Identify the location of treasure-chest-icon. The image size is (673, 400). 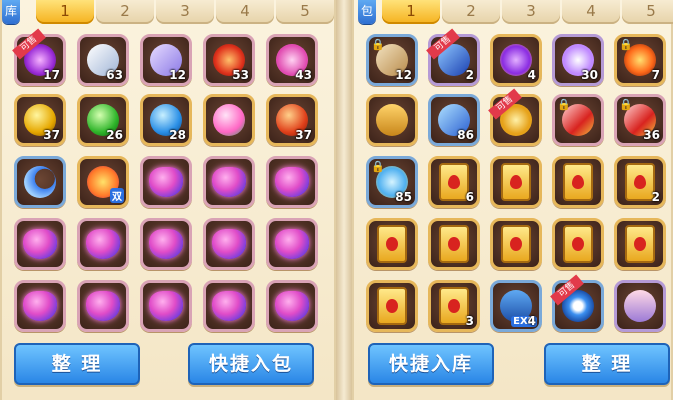
(392, 120).